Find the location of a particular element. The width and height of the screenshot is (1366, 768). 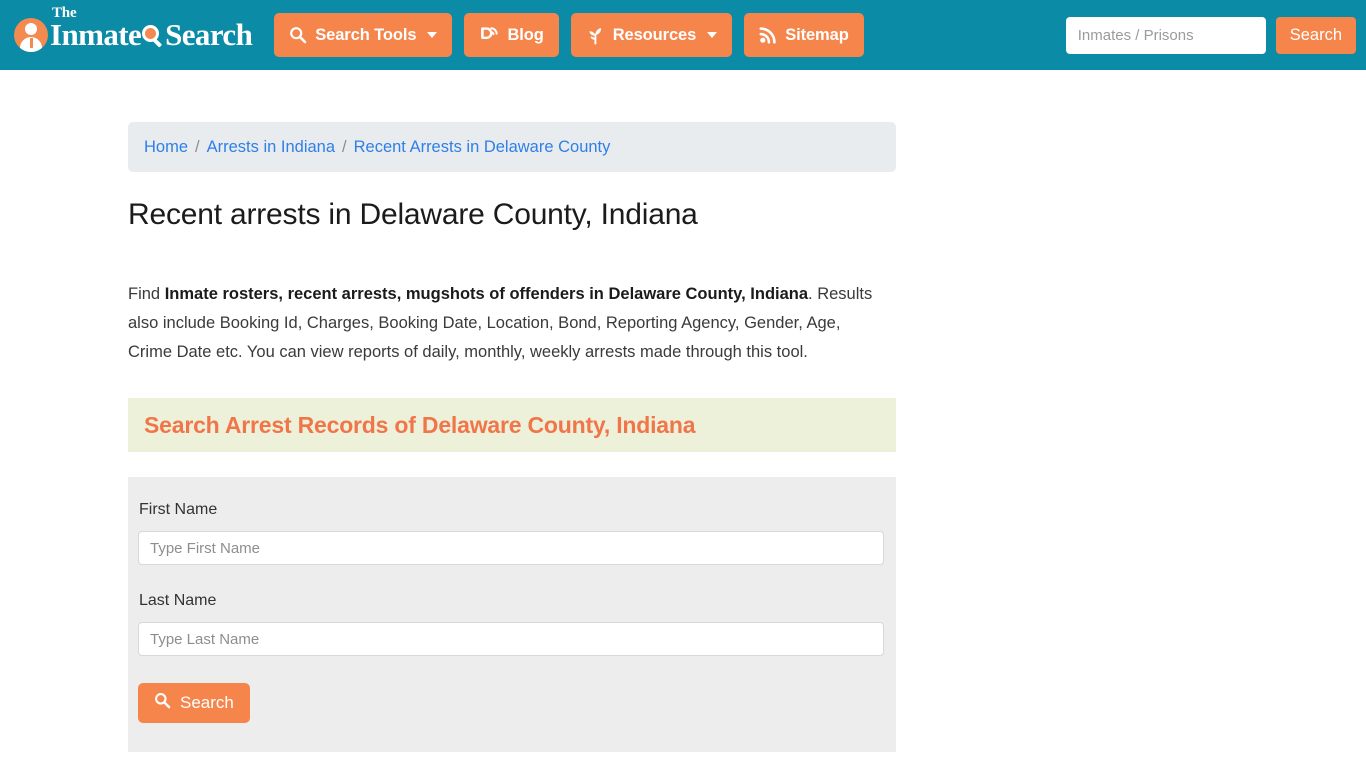

logo-inmate-text: Inmate is located at coordinates (96, 34).